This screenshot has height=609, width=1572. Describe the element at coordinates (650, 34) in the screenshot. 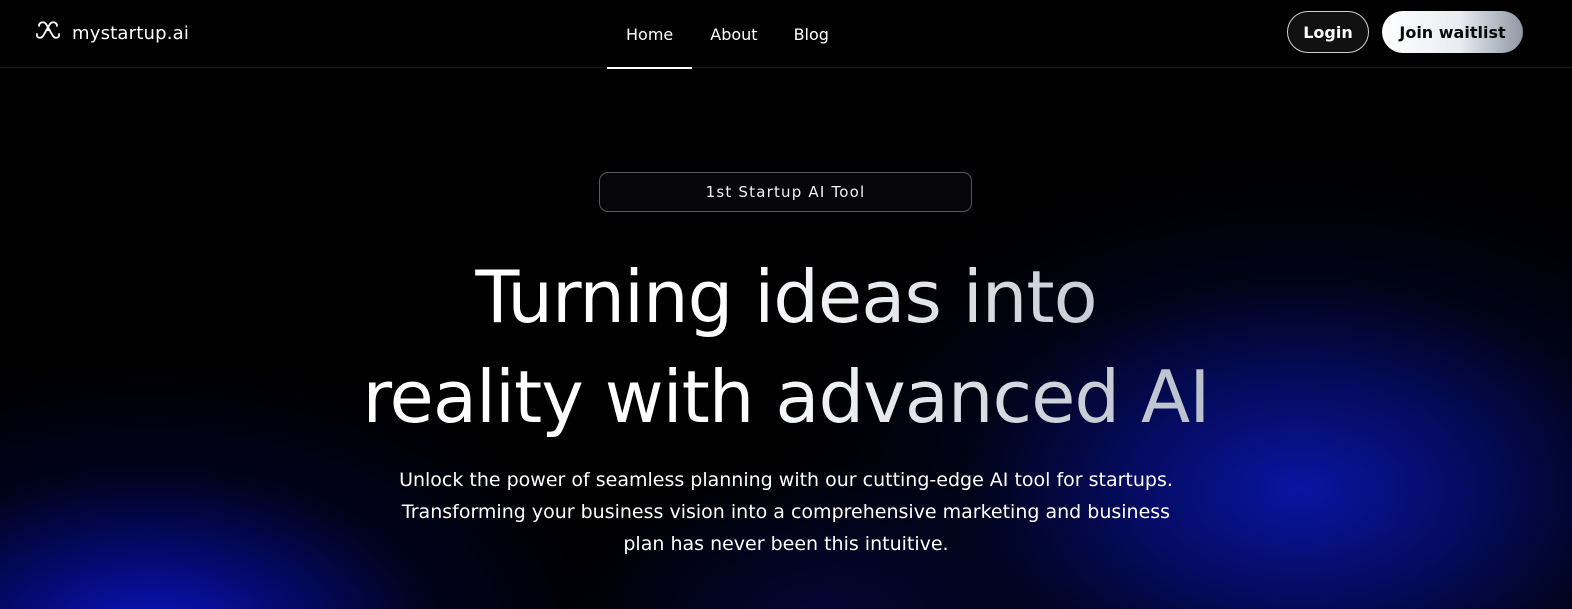

I see `nav-item-home: Home` at that location.